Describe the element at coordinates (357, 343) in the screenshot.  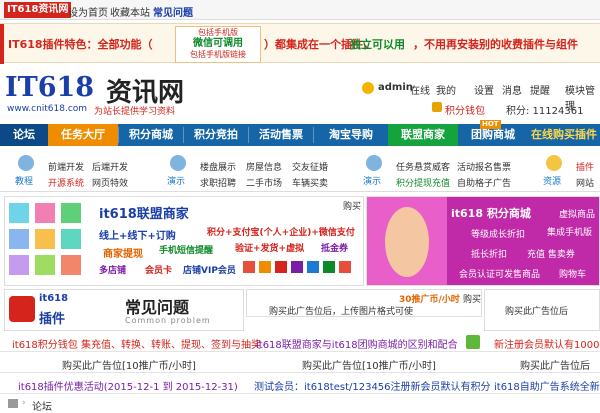
I see `row1-col2: it618联盟商家与it618团购商城的区别和配合` at that location.